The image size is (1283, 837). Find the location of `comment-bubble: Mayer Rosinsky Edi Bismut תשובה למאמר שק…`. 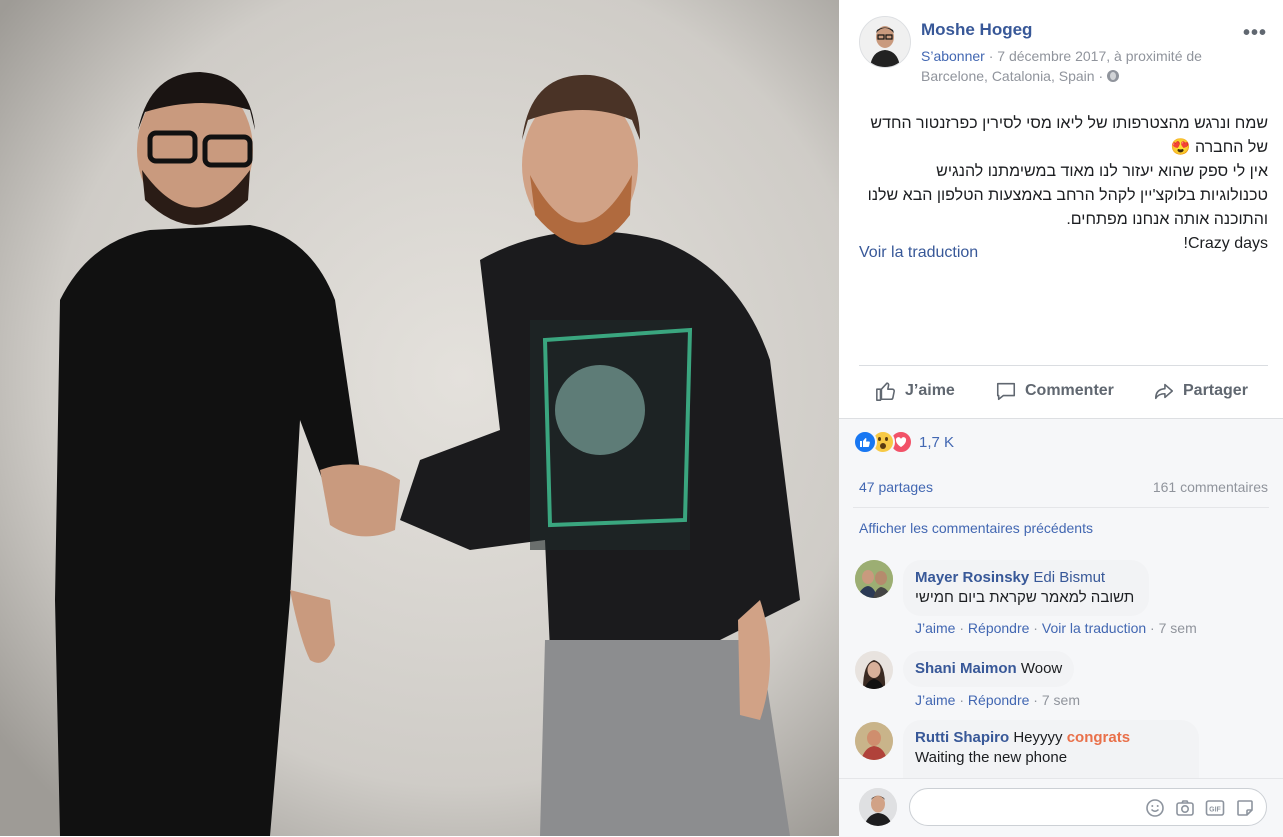

comment-bubble: Mayer Rosinsky Edi Bismut תשובה למאמר שק… is located at coordinates (1026, 588).